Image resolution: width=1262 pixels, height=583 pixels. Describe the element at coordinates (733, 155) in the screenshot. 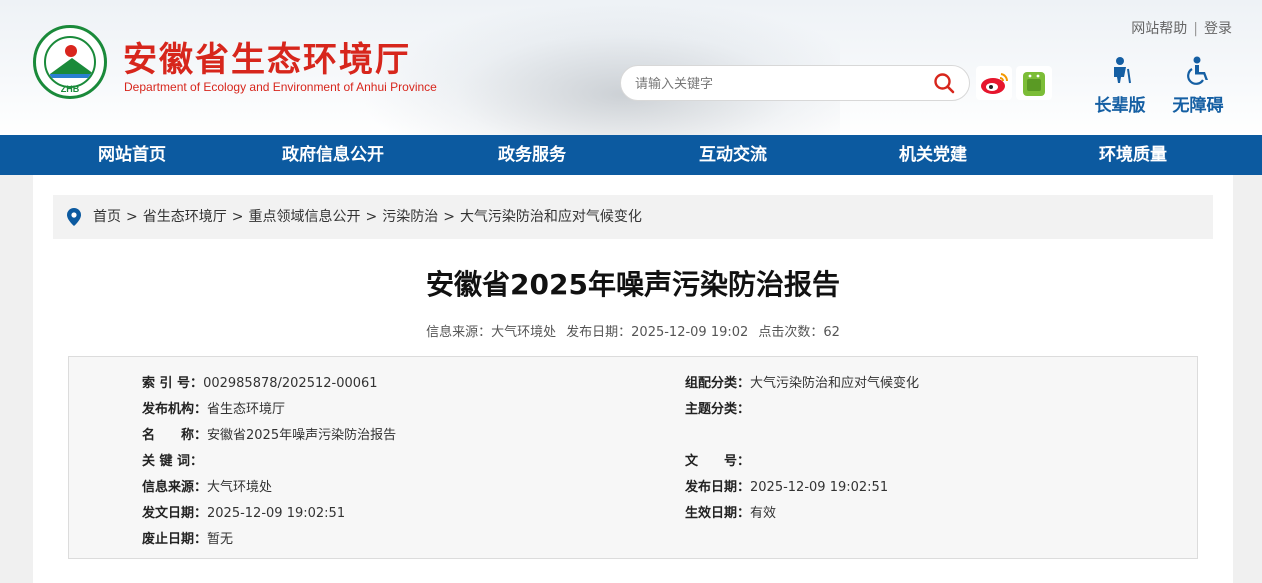

I see `nav-item-interaction: 互动交流` at that location.